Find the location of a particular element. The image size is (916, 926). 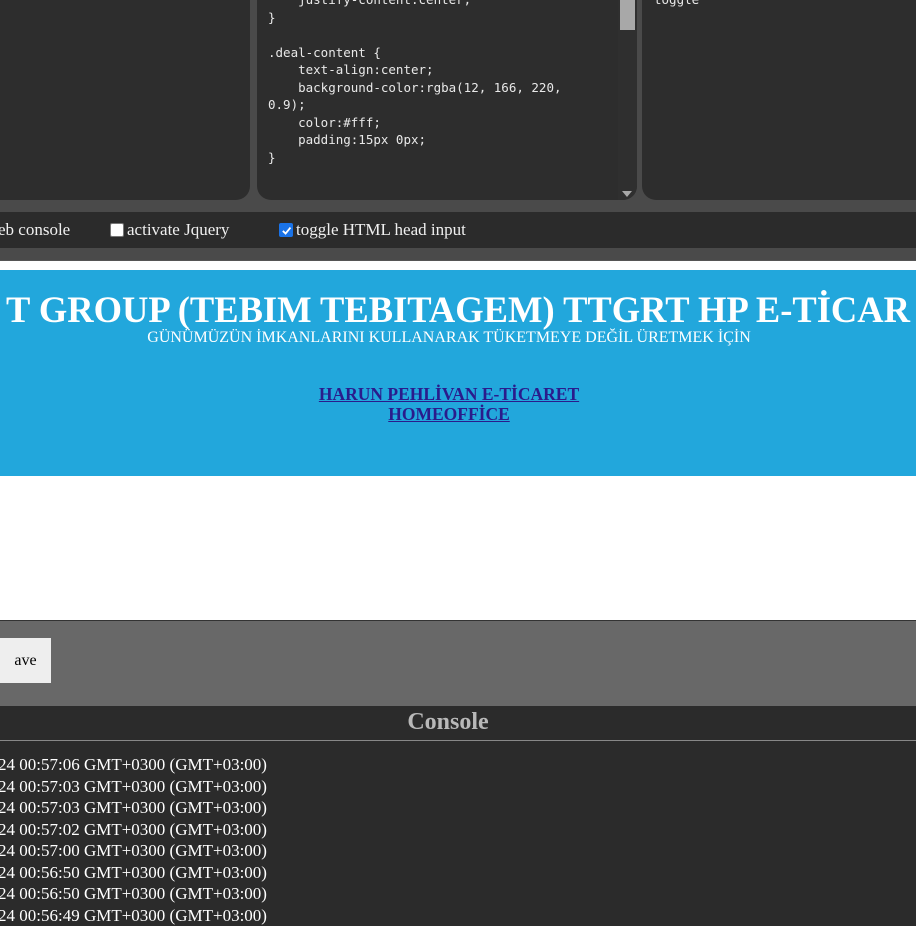

console-line: 24 00:57:00 GMT+0300 (GMT+03:00) is located at coordinates (133, 851).